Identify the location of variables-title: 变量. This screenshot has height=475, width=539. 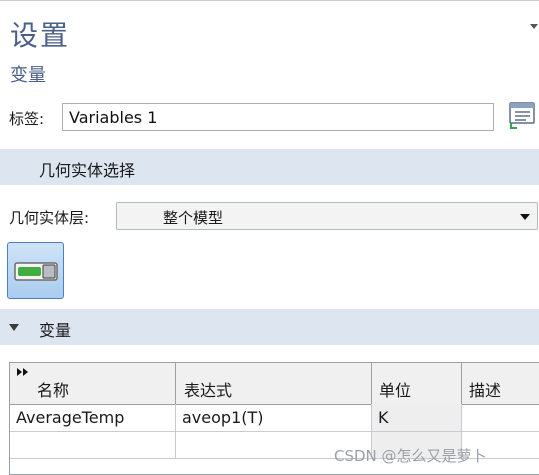
(55, 330).